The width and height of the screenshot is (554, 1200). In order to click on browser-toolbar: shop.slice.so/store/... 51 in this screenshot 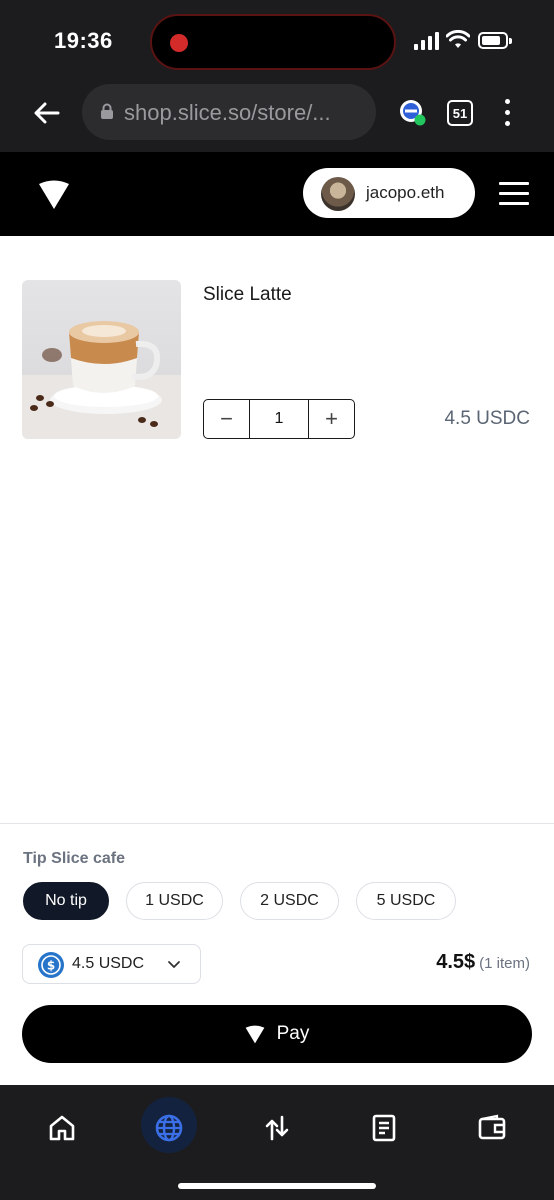, I will do `click(277, 116)`.